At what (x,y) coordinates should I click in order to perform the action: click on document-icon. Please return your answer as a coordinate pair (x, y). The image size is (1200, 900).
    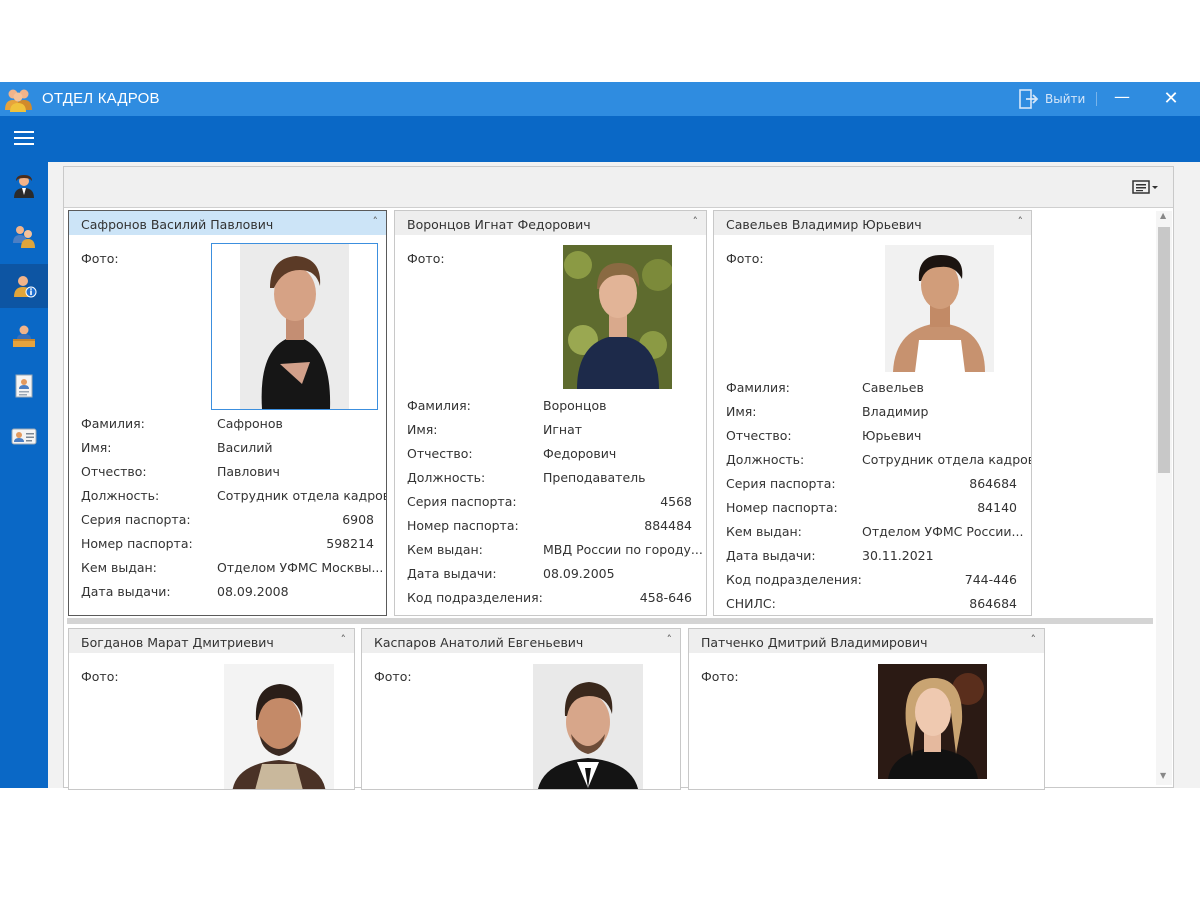
    Looking at the image, I should click on (24, 386).